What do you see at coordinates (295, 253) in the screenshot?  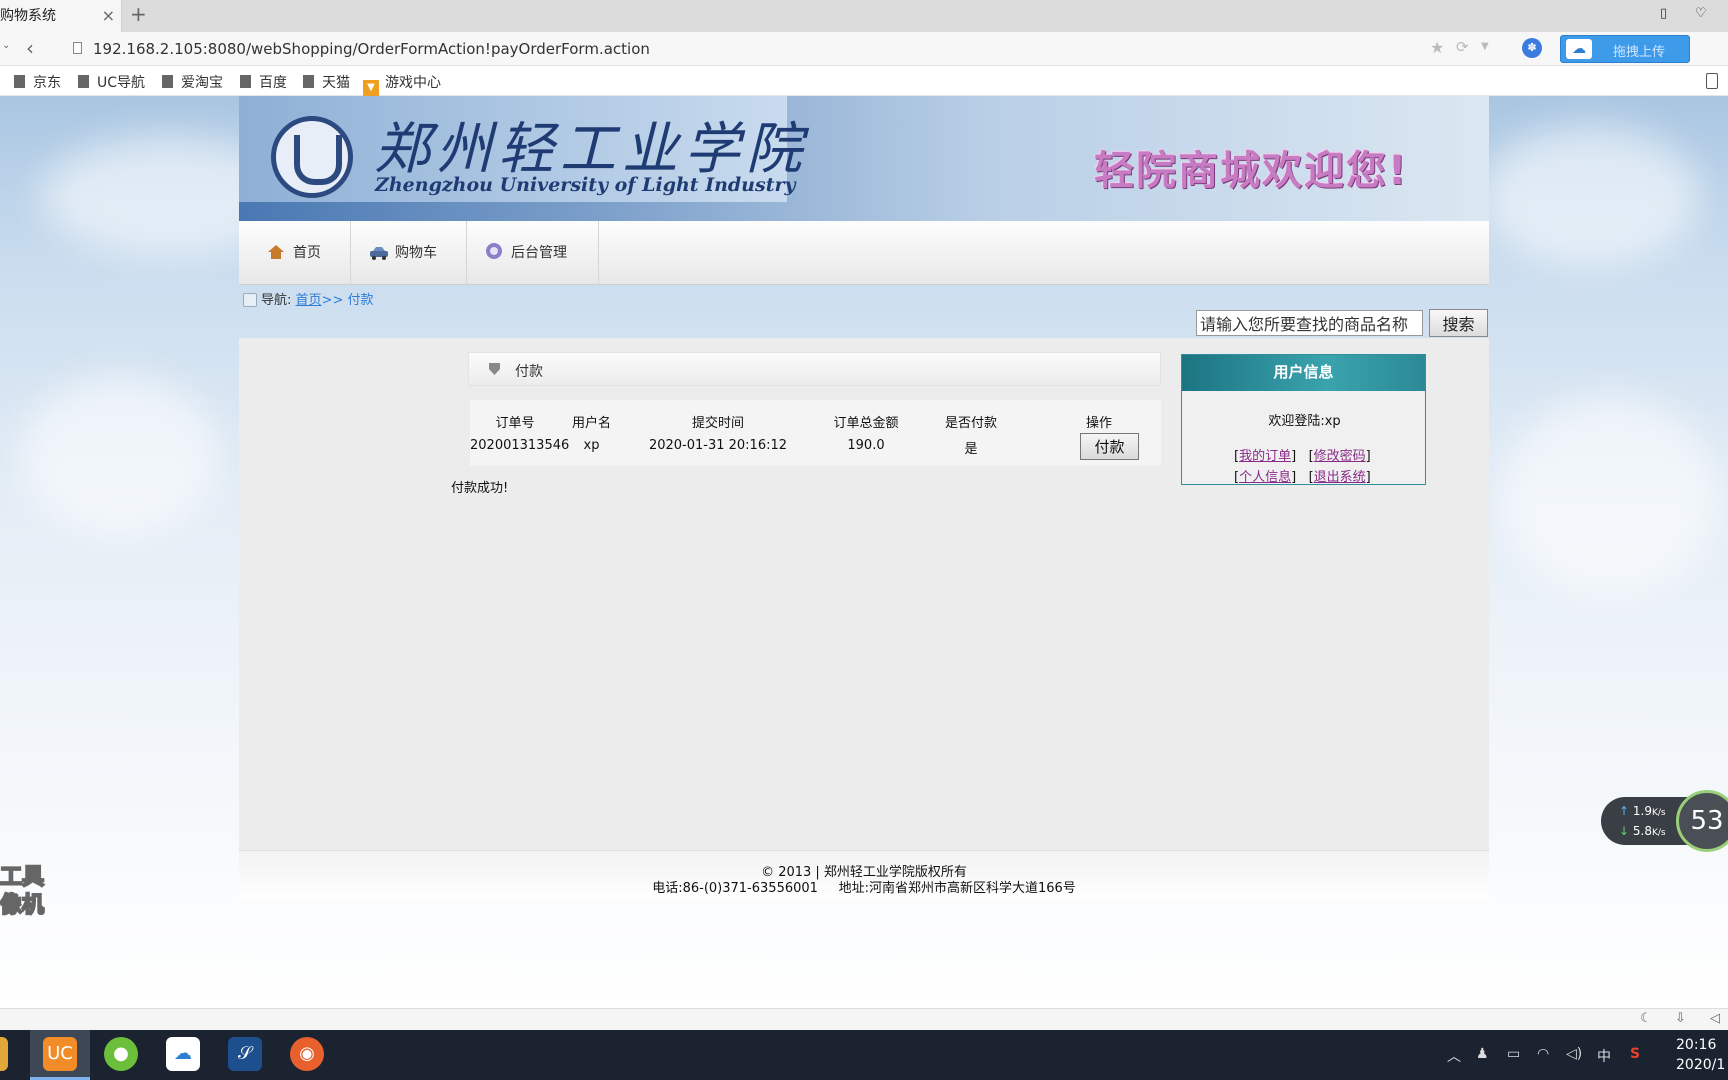 I see `nav-item-home: 首页` at bounding box center [295, 253].